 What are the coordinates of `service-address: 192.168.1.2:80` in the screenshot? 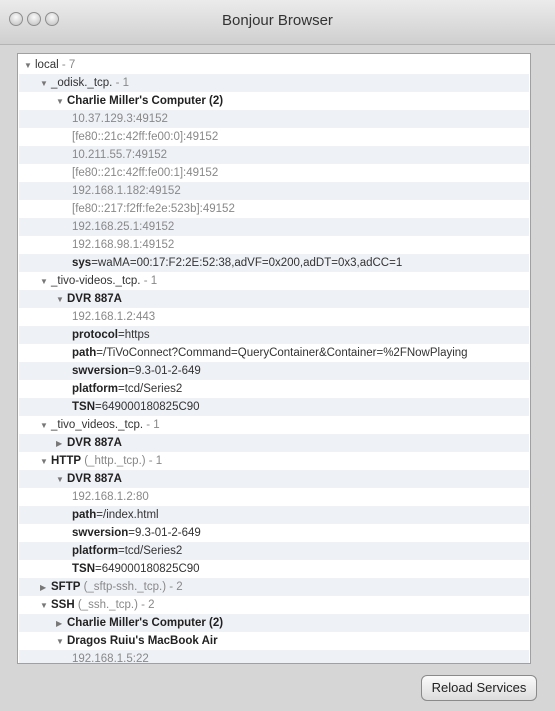 It's located at (110, 497).